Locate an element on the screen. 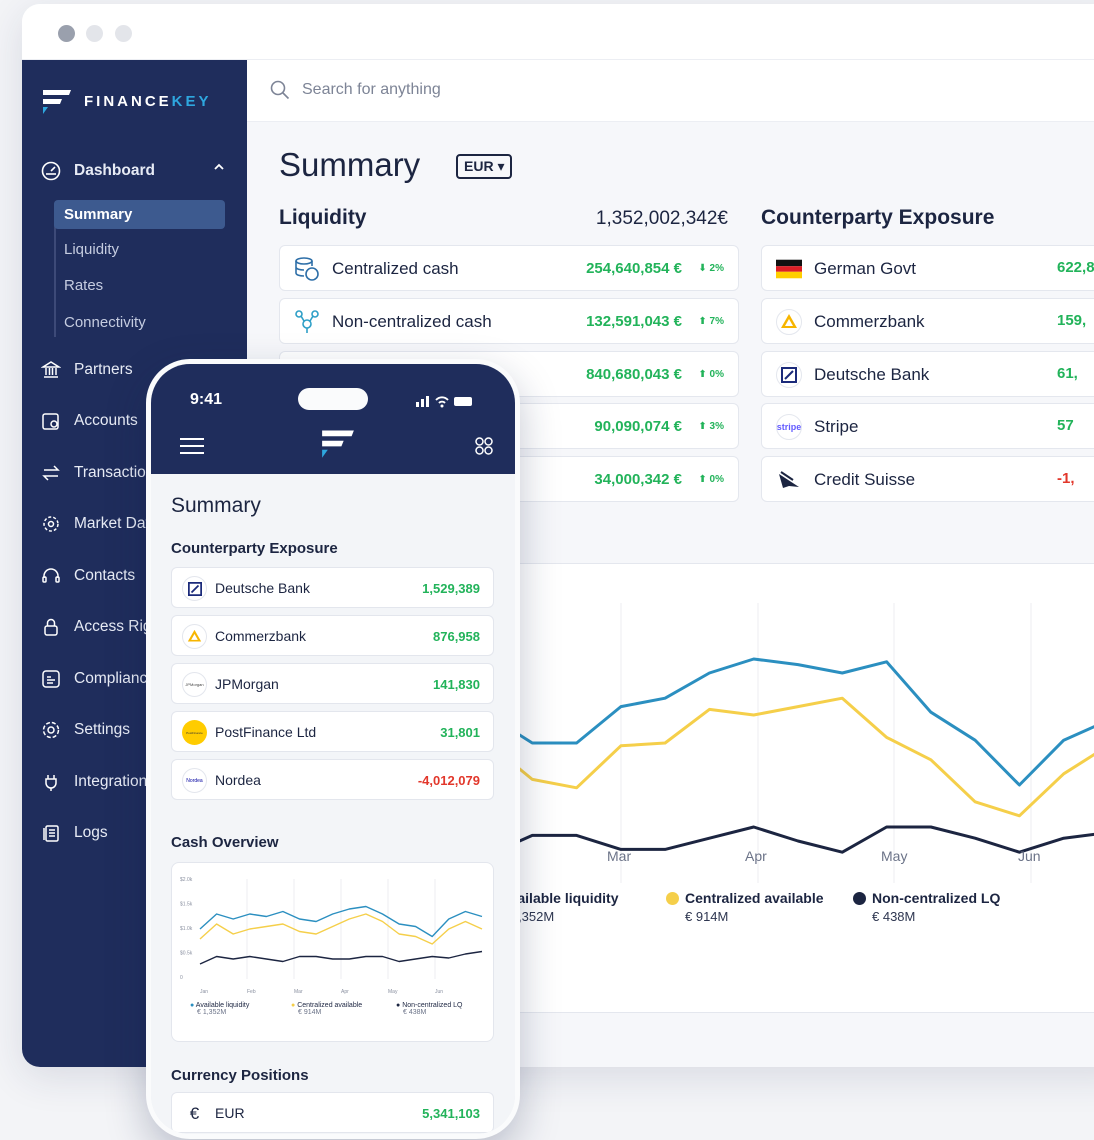 Image resolution: width=1094 pixels, height=1140 pixels. phone-exposure-label: JPMorgan is located at coordinates (247, 684).